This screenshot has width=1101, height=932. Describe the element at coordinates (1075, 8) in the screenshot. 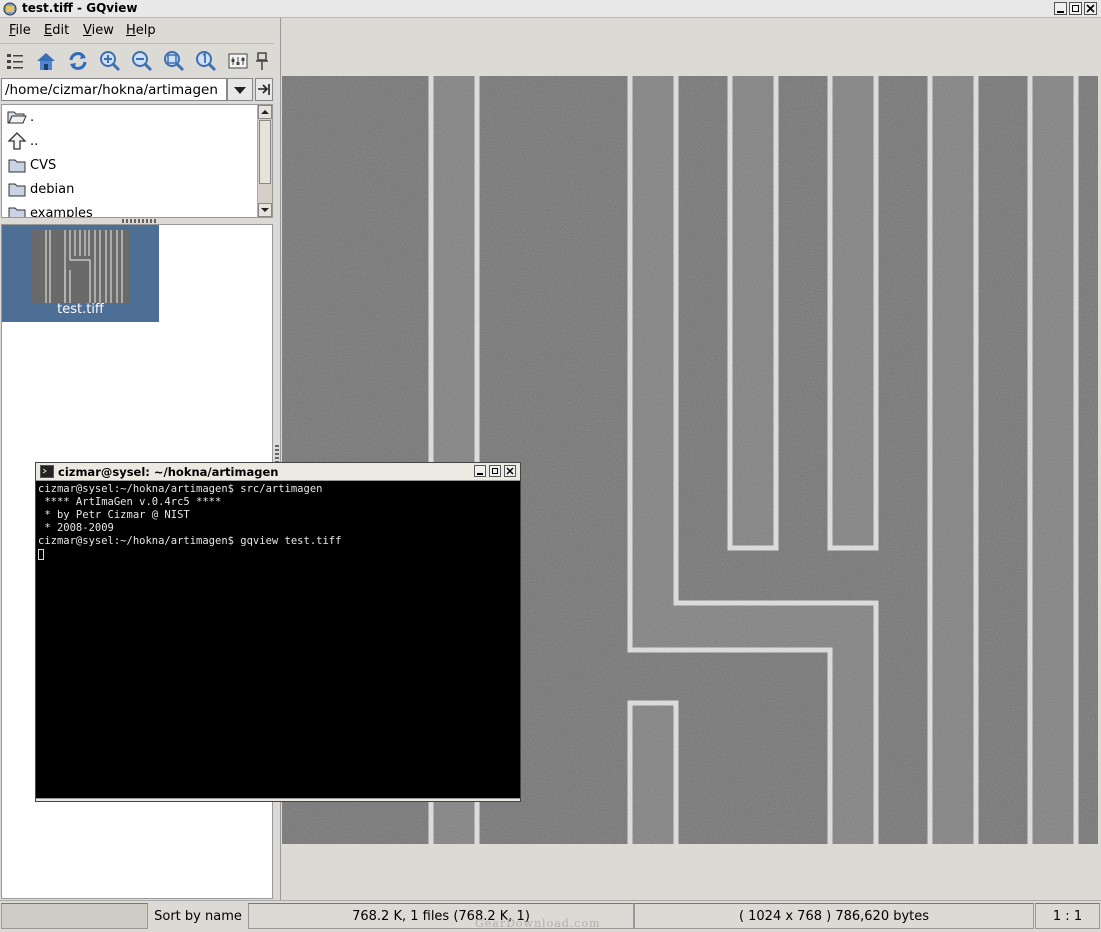

I see `maximize-button` at that location.